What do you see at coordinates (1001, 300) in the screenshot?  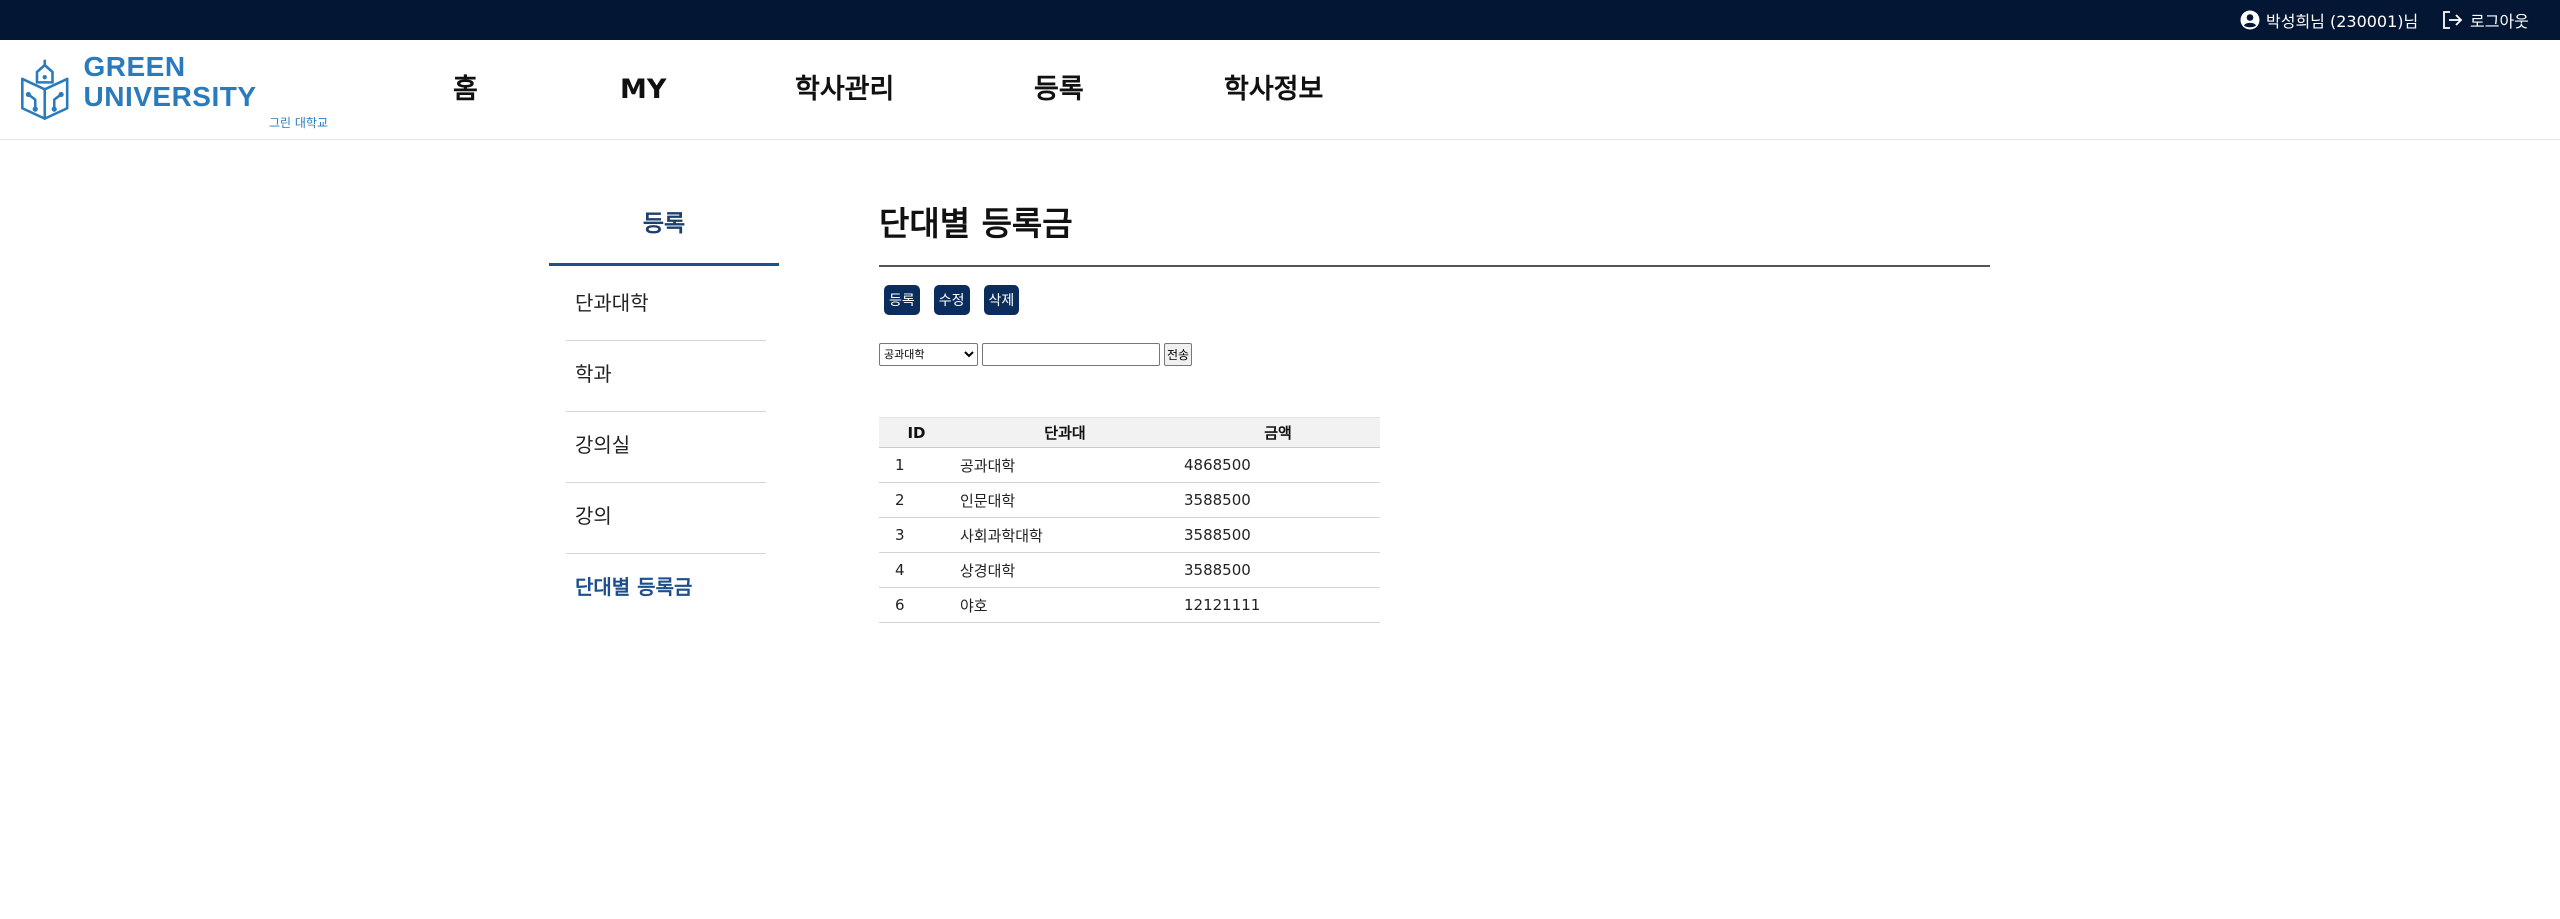 I see `delete-button: 삭제` at bounding box center [1001, 300].